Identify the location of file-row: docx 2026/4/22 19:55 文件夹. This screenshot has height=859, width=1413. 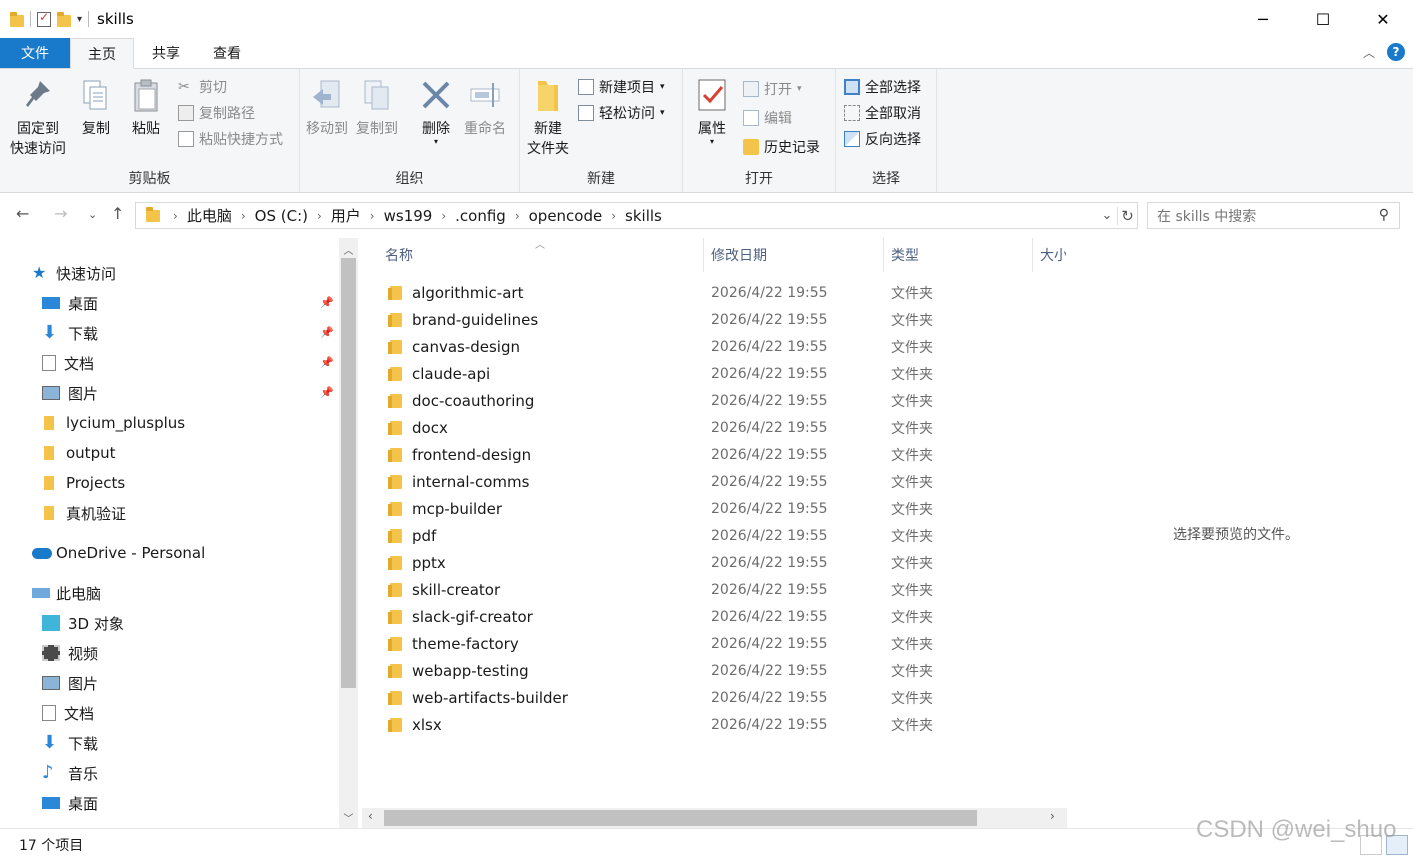
(714, 427).